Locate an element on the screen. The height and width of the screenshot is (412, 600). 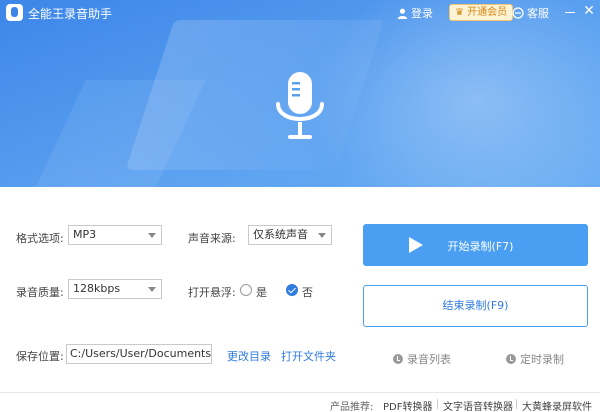
open-folder-link: 打开文件夹 is located at coordinates (308, 356).